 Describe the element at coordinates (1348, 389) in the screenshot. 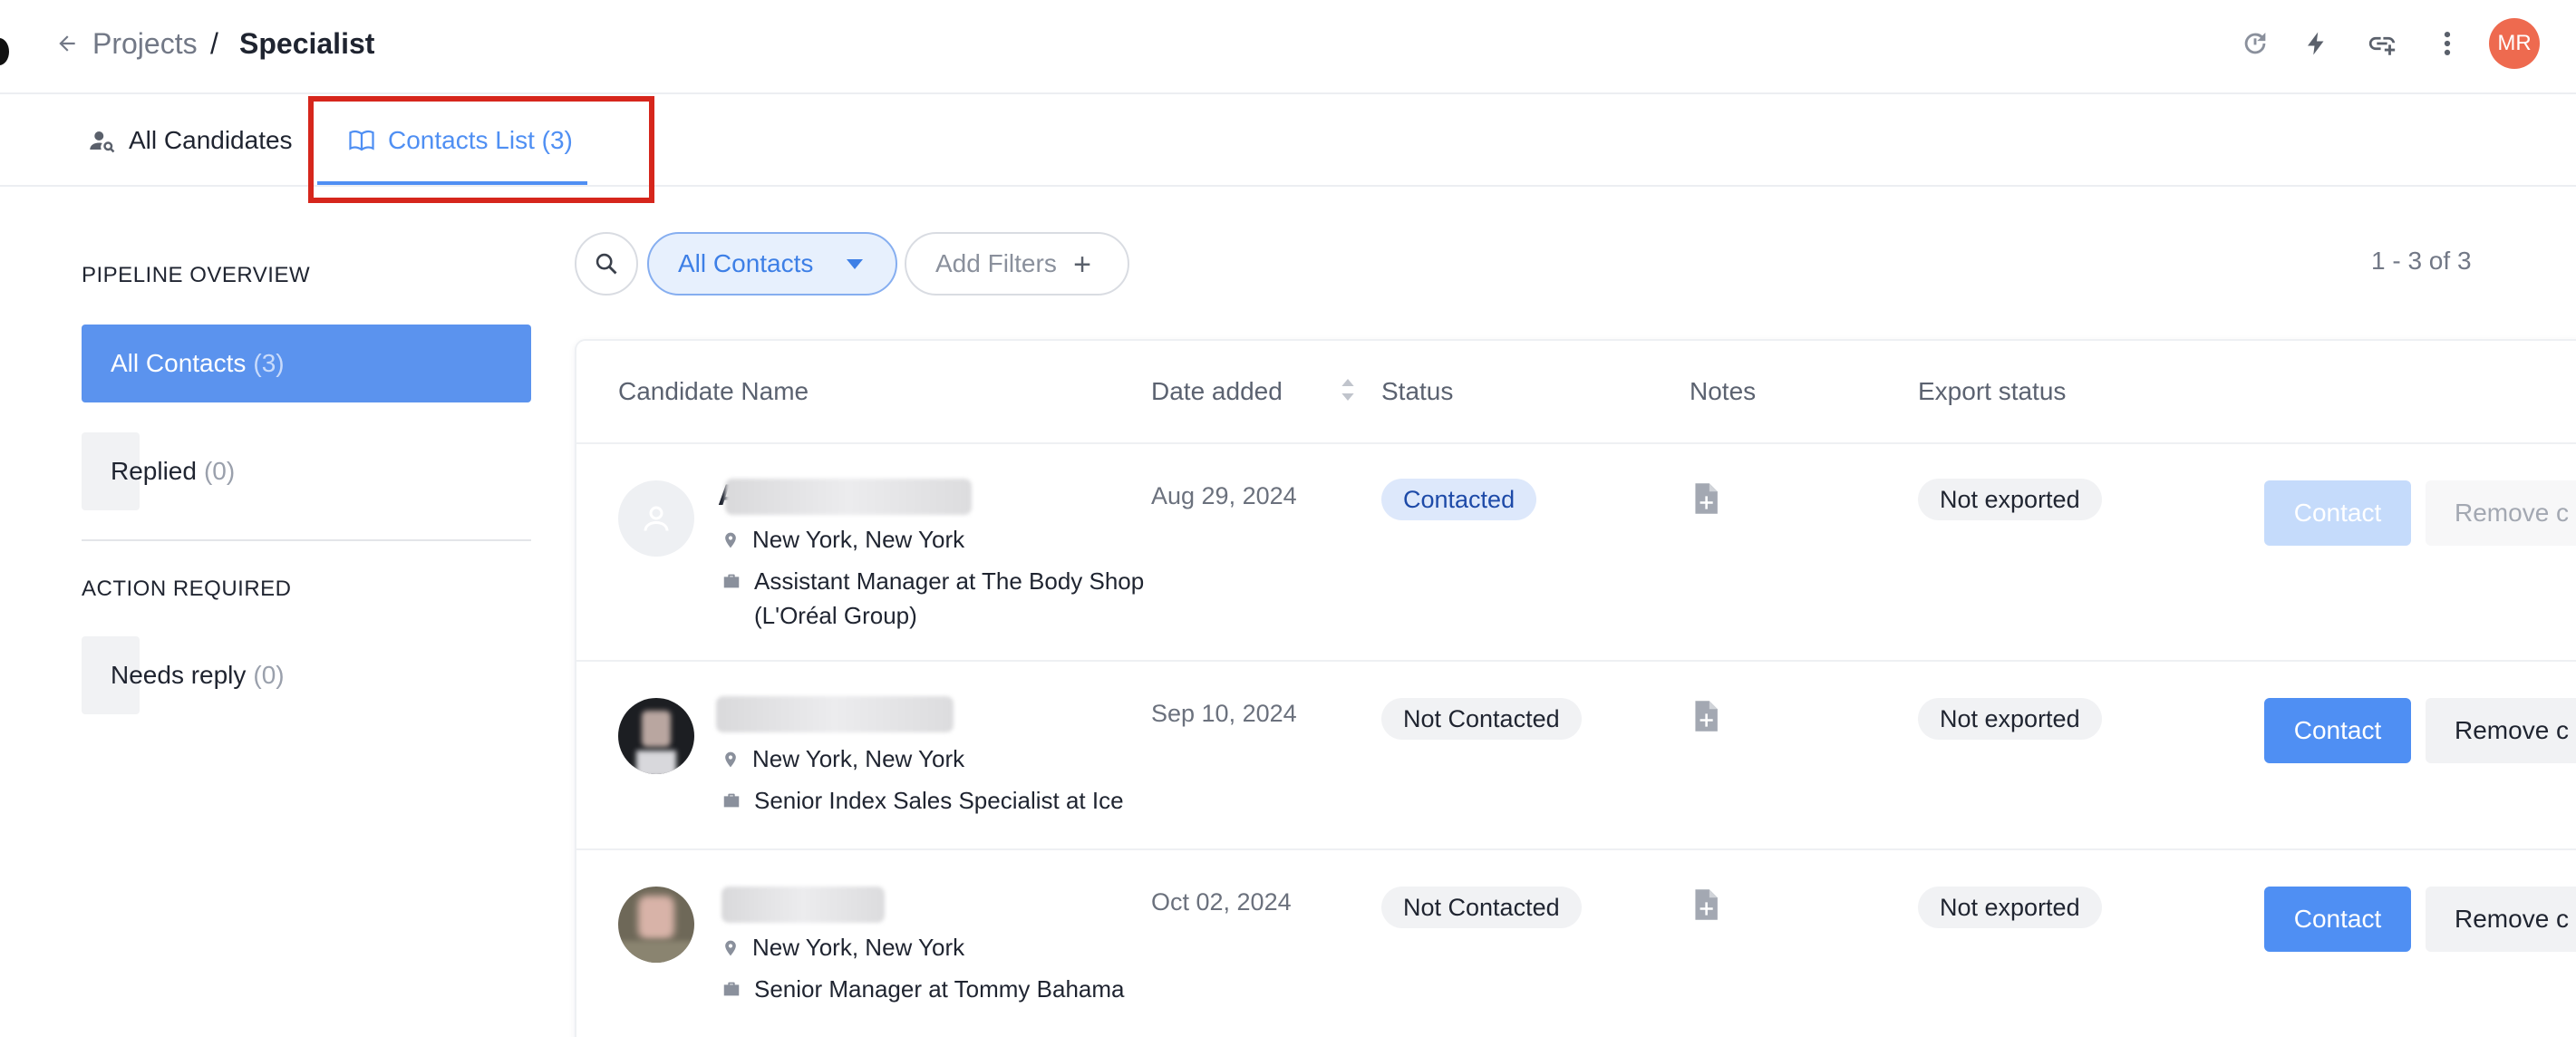

I see `sort-icon` at that location.